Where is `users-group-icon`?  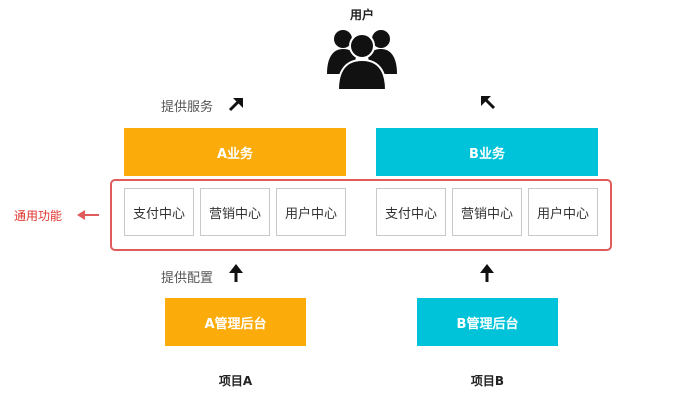
users-group-icon is located at coordinates (362, 60).